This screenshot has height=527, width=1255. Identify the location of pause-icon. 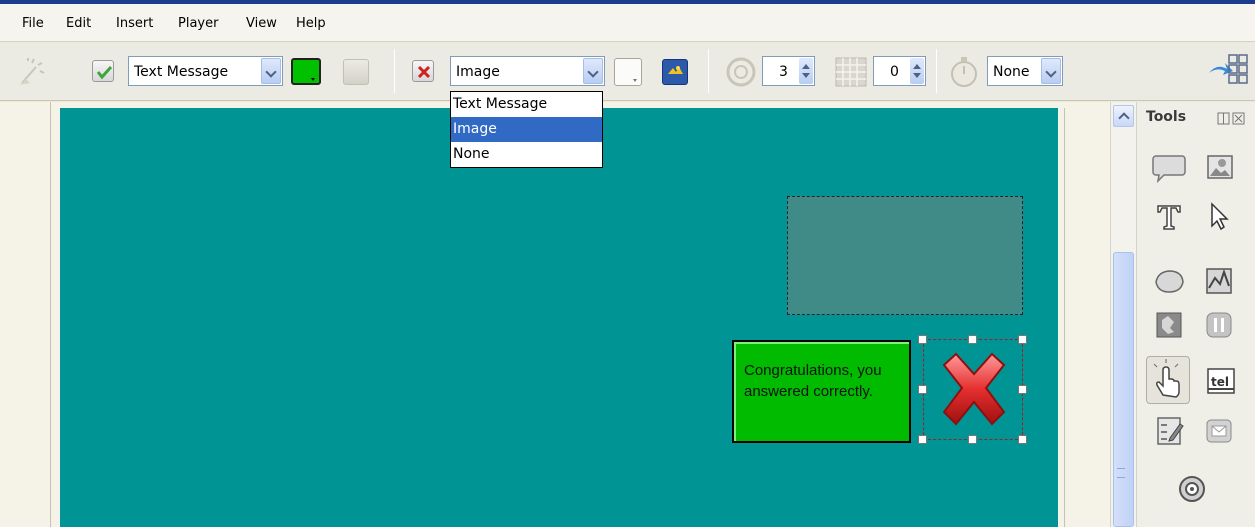
(1219, 325).